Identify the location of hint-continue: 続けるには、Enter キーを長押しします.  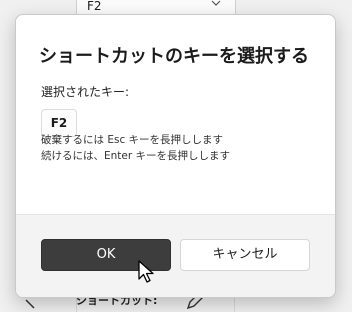
(136, 156).